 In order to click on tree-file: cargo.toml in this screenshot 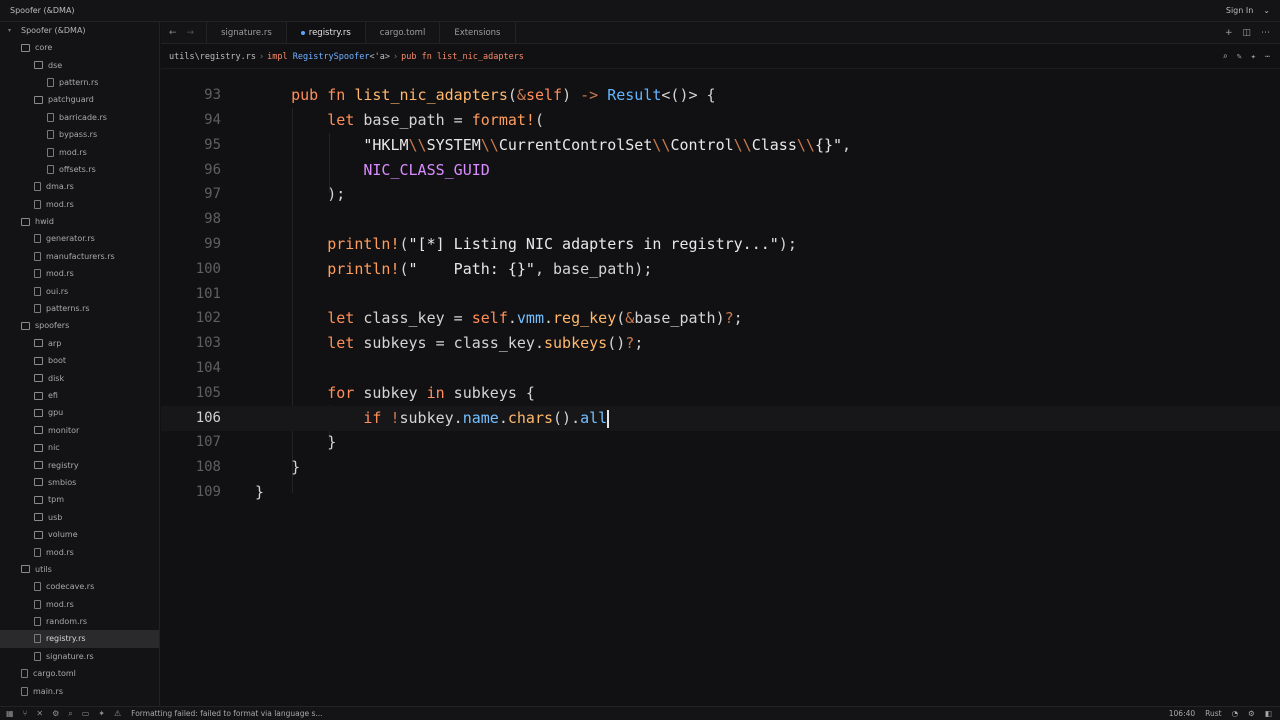, I will do `click(79, 673)`.